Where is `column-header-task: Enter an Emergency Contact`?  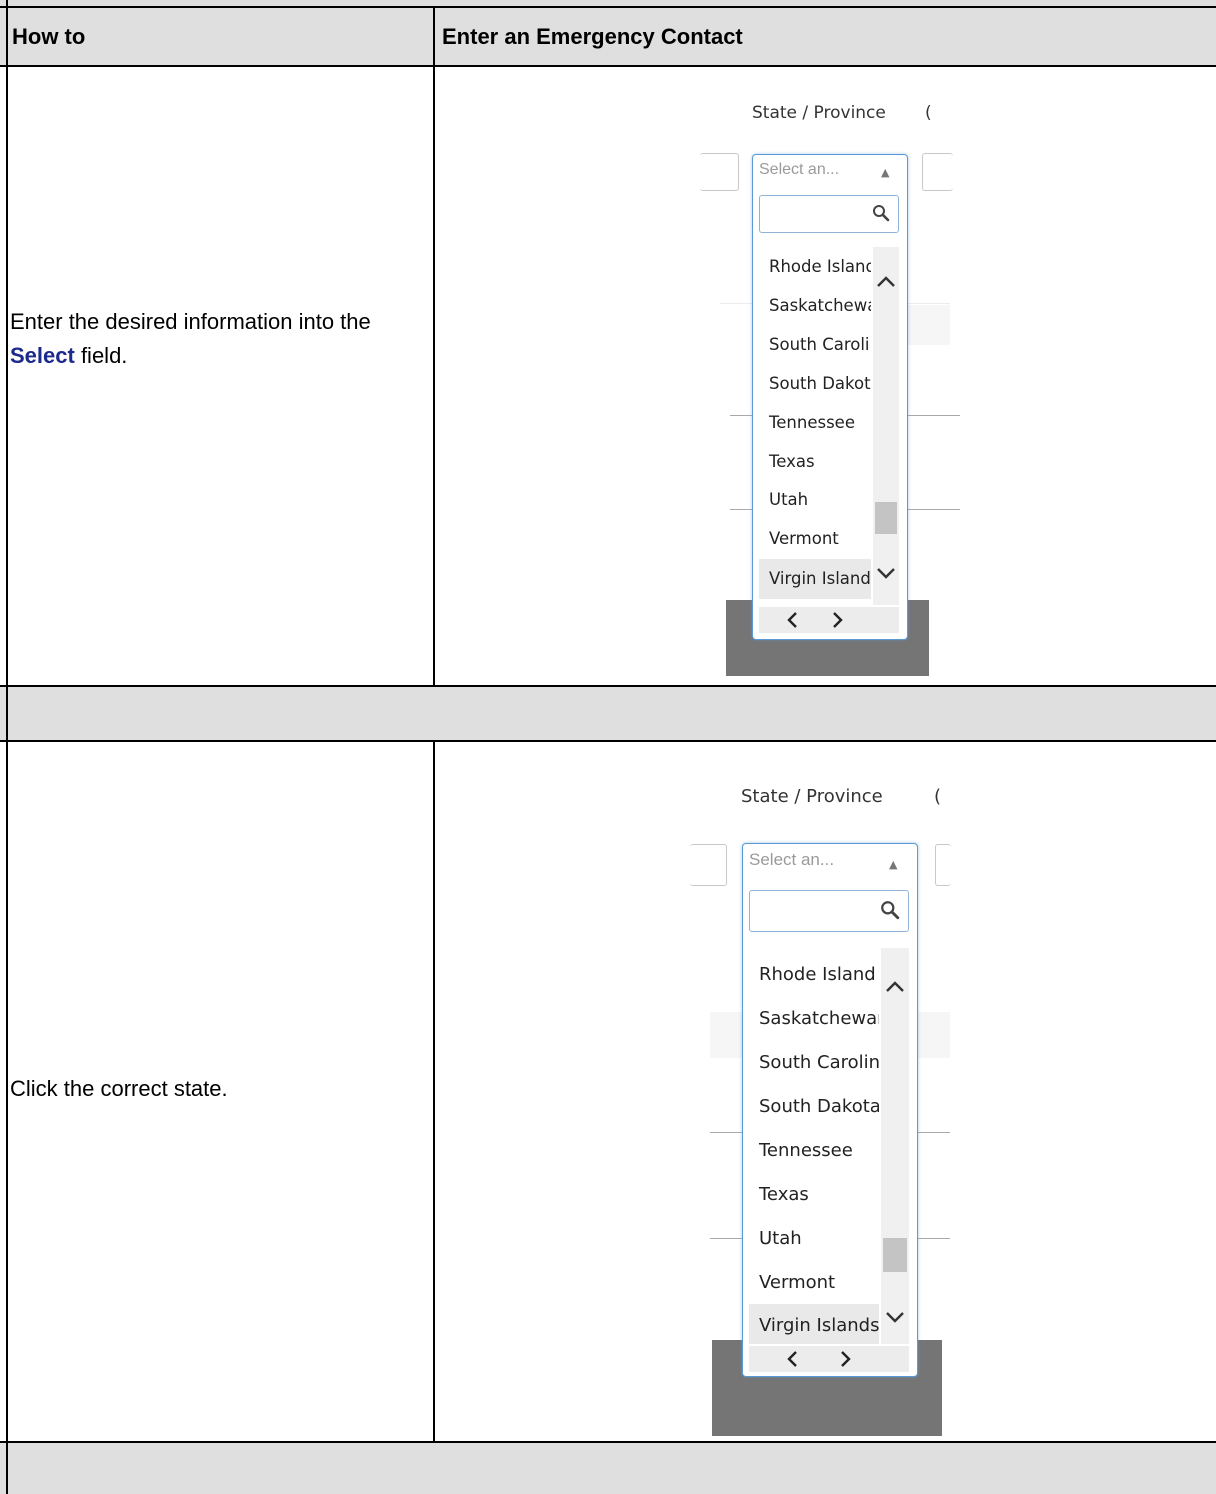 column-header-task: Enter an Emergency Contact is located at coordinates (592, 36).